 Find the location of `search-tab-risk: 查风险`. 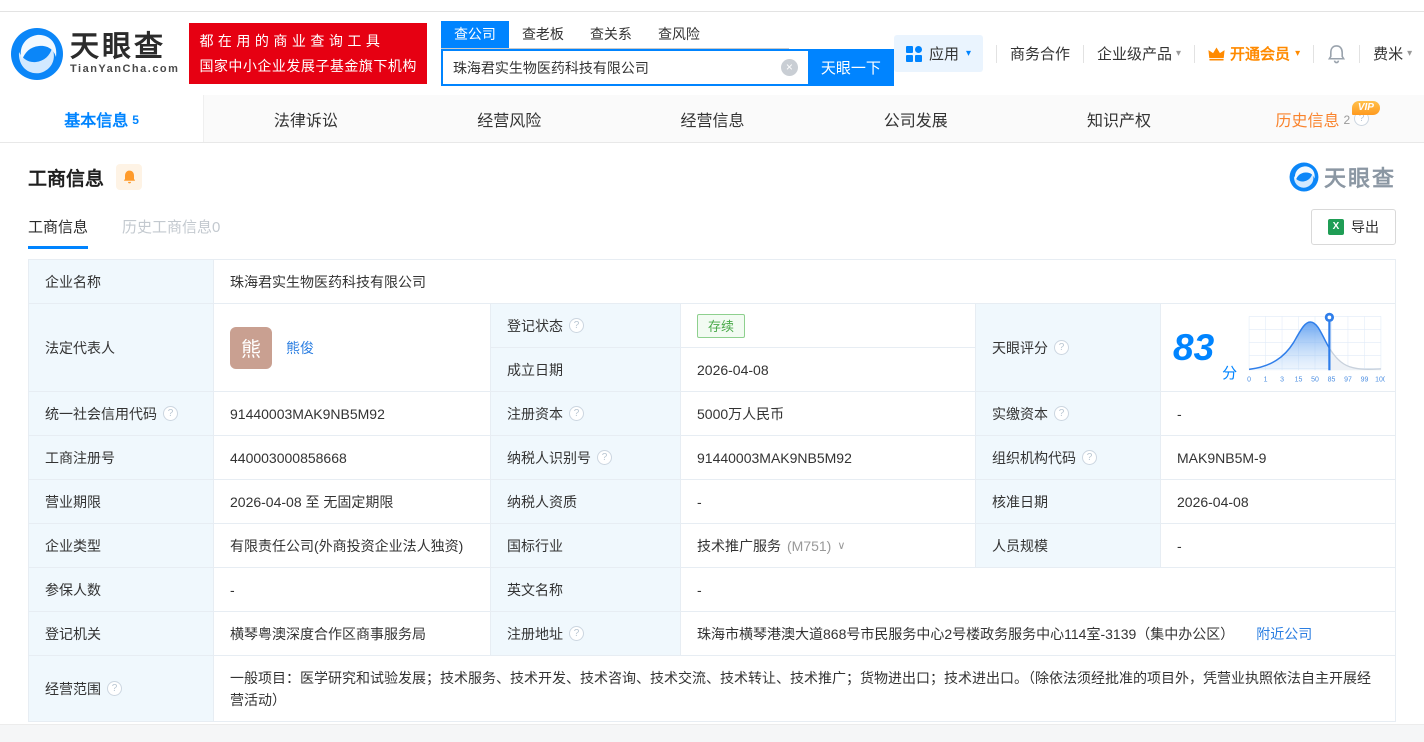

search-tab-risk: 查风险 is located at coordinates (679, 34).